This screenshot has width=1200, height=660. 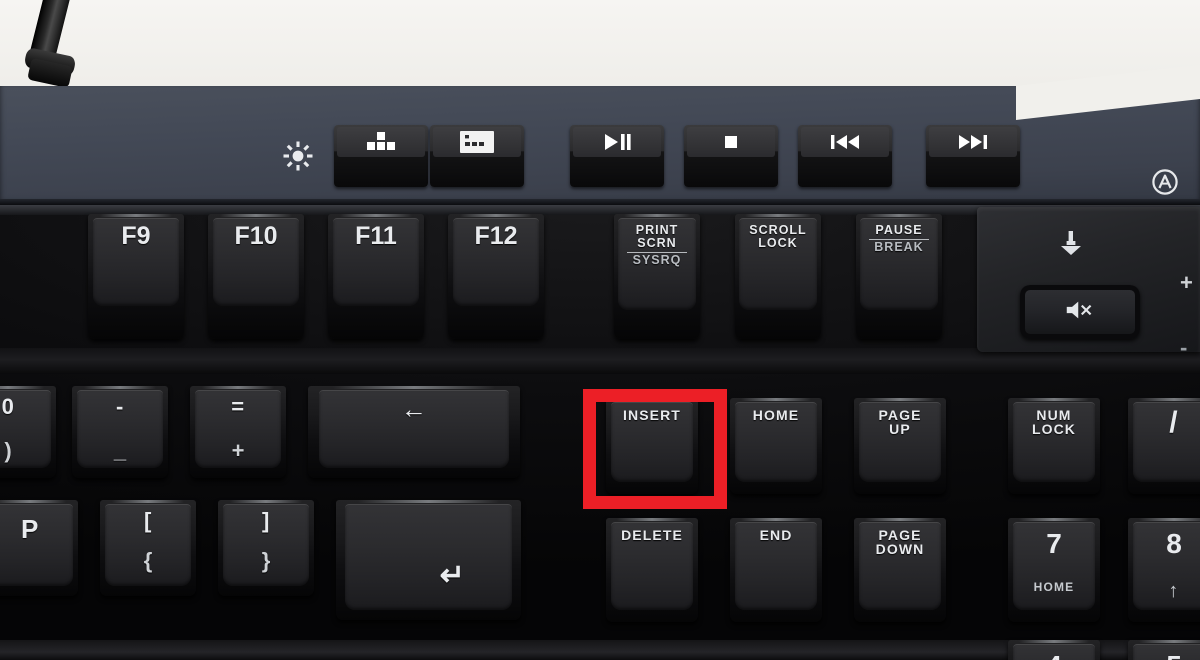 I want to click on delete-keycap: DELETE, so click(x=652, y=566).